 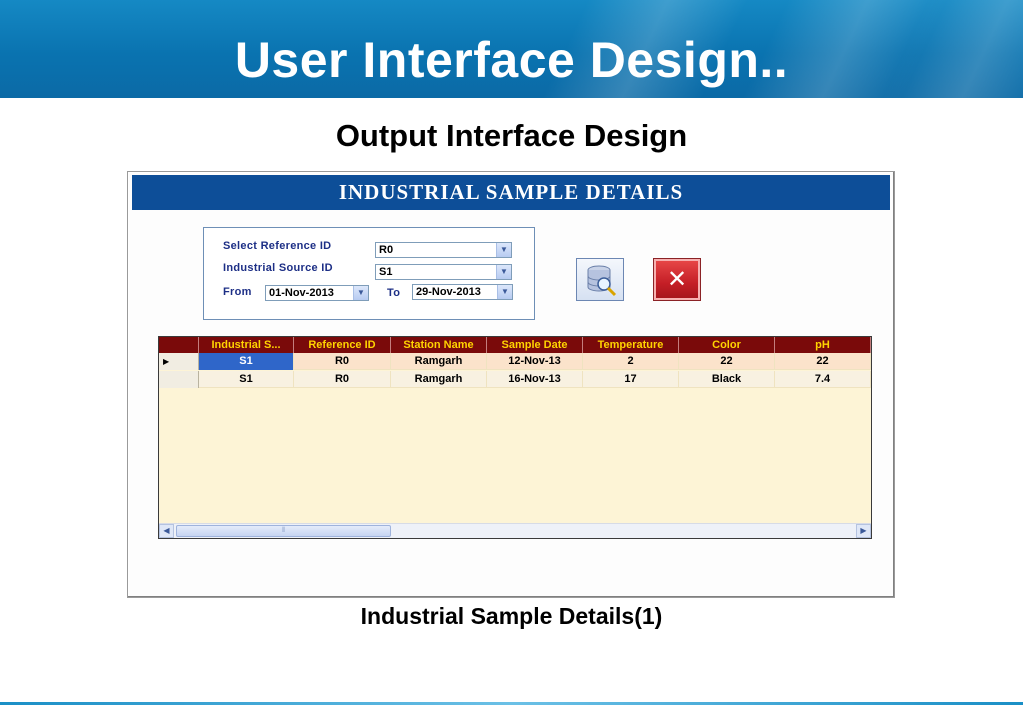 What do you see at coordinates (511, 616) in the screenshot?
I see `figure-caption: Industrial Sample Details(1)` at bounding box center [511, 616].